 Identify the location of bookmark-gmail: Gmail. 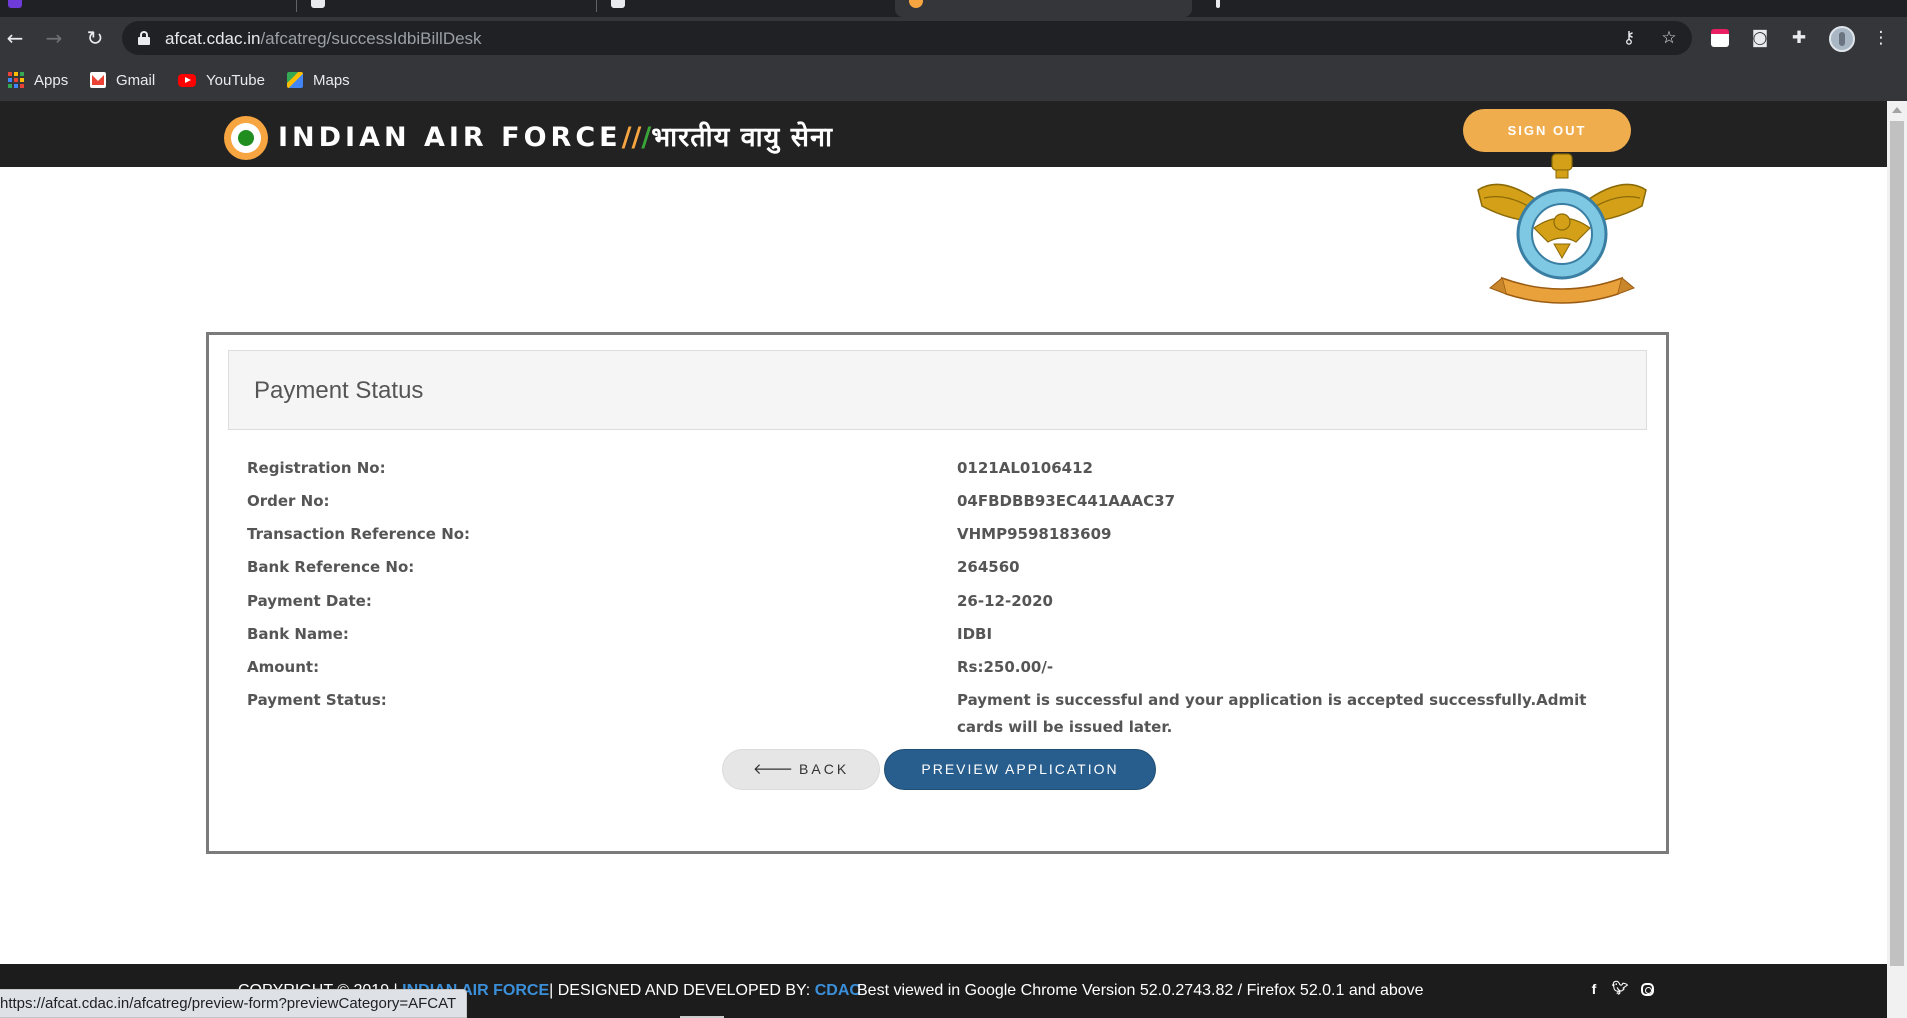
(122, 80).